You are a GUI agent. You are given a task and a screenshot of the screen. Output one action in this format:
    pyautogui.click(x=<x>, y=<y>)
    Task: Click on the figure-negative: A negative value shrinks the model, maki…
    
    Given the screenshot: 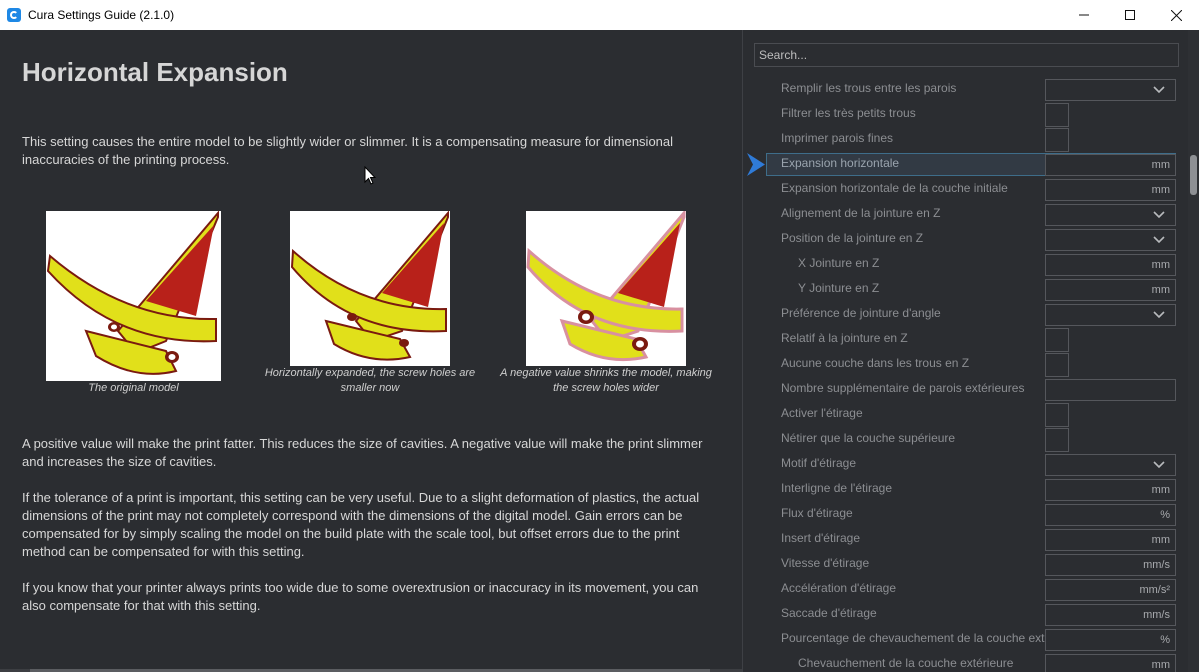 What is the action you would take?
    pyautogui.click(x=606, y=303)
    